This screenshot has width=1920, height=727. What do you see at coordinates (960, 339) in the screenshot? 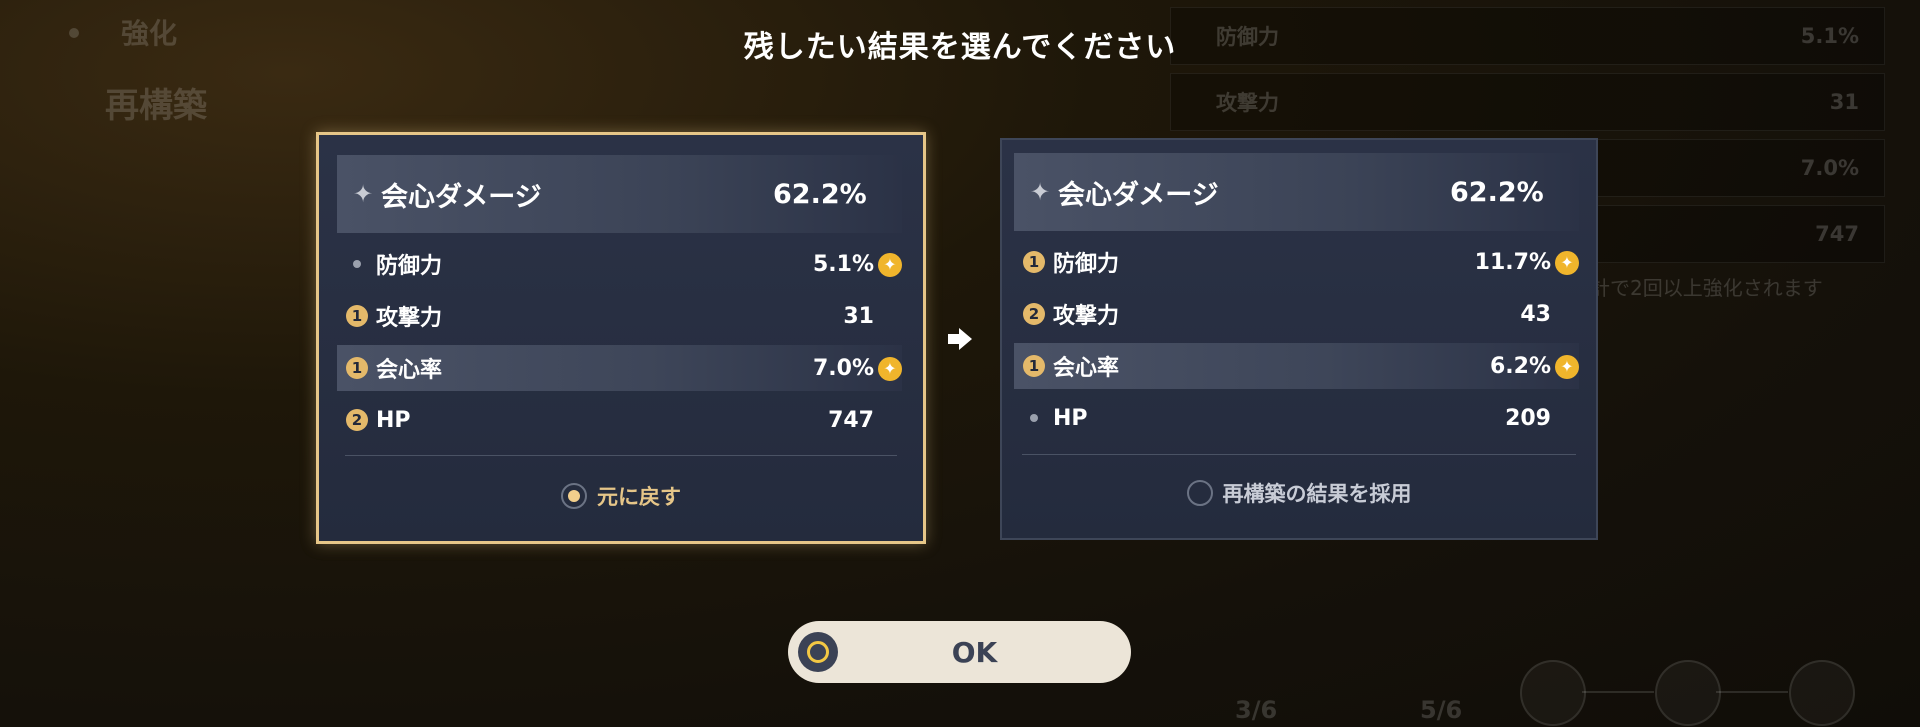
I see `arrow-right-icon` at bounding box center [960, 339].